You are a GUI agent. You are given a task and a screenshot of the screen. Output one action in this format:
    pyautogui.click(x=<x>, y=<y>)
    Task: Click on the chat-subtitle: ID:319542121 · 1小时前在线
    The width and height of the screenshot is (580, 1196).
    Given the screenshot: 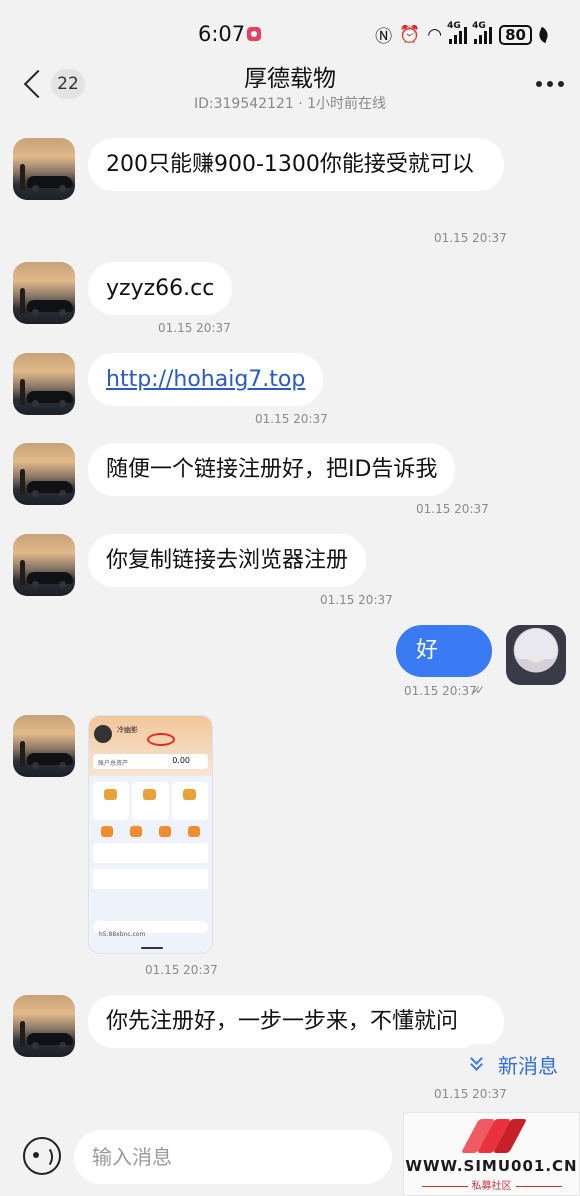 What is the action you would take?
    pyautogui.click(x=290, y=104)
    